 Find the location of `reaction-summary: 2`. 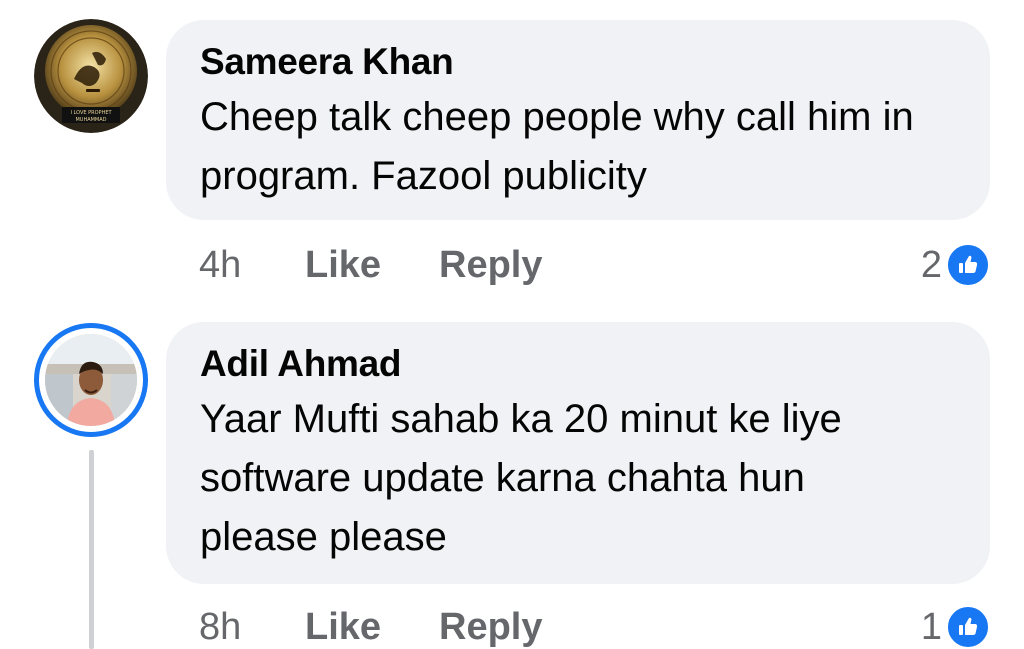

reaction-summary: 2 is located at coordinates (955, 265).